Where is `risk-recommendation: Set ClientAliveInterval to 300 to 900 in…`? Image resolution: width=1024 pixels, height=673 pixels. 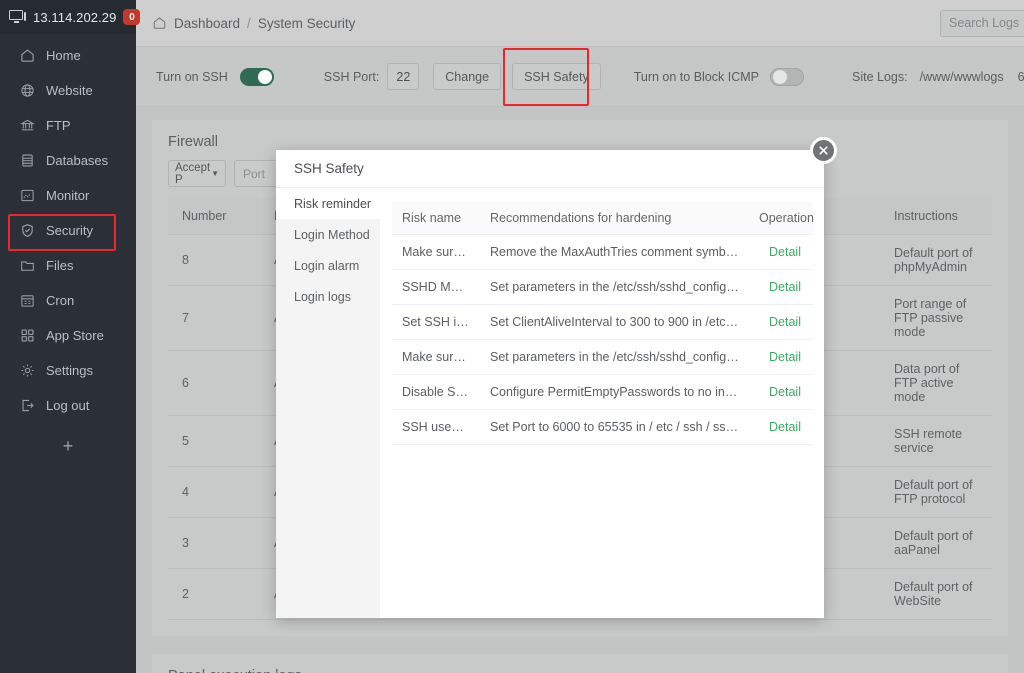
risk-recommendation: Set ClientAliveInterval to 300 to 900 in… is located at coordinates (614, 322).